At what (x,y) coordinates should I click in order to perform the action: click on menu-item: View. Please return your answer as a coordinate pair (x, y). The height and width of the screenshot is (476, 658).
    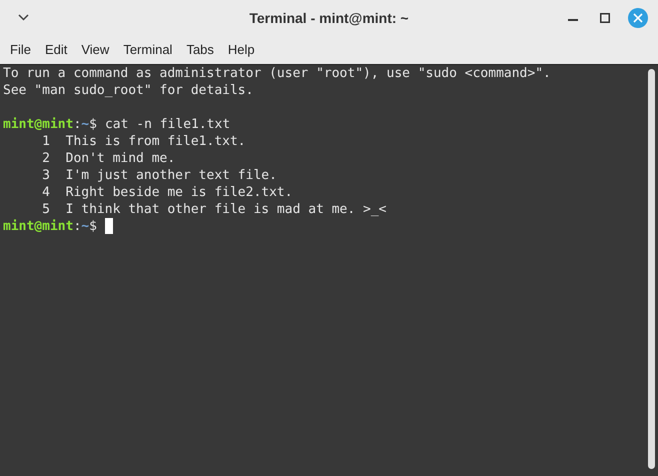
    Looking at the image, I should click on (95, 50).